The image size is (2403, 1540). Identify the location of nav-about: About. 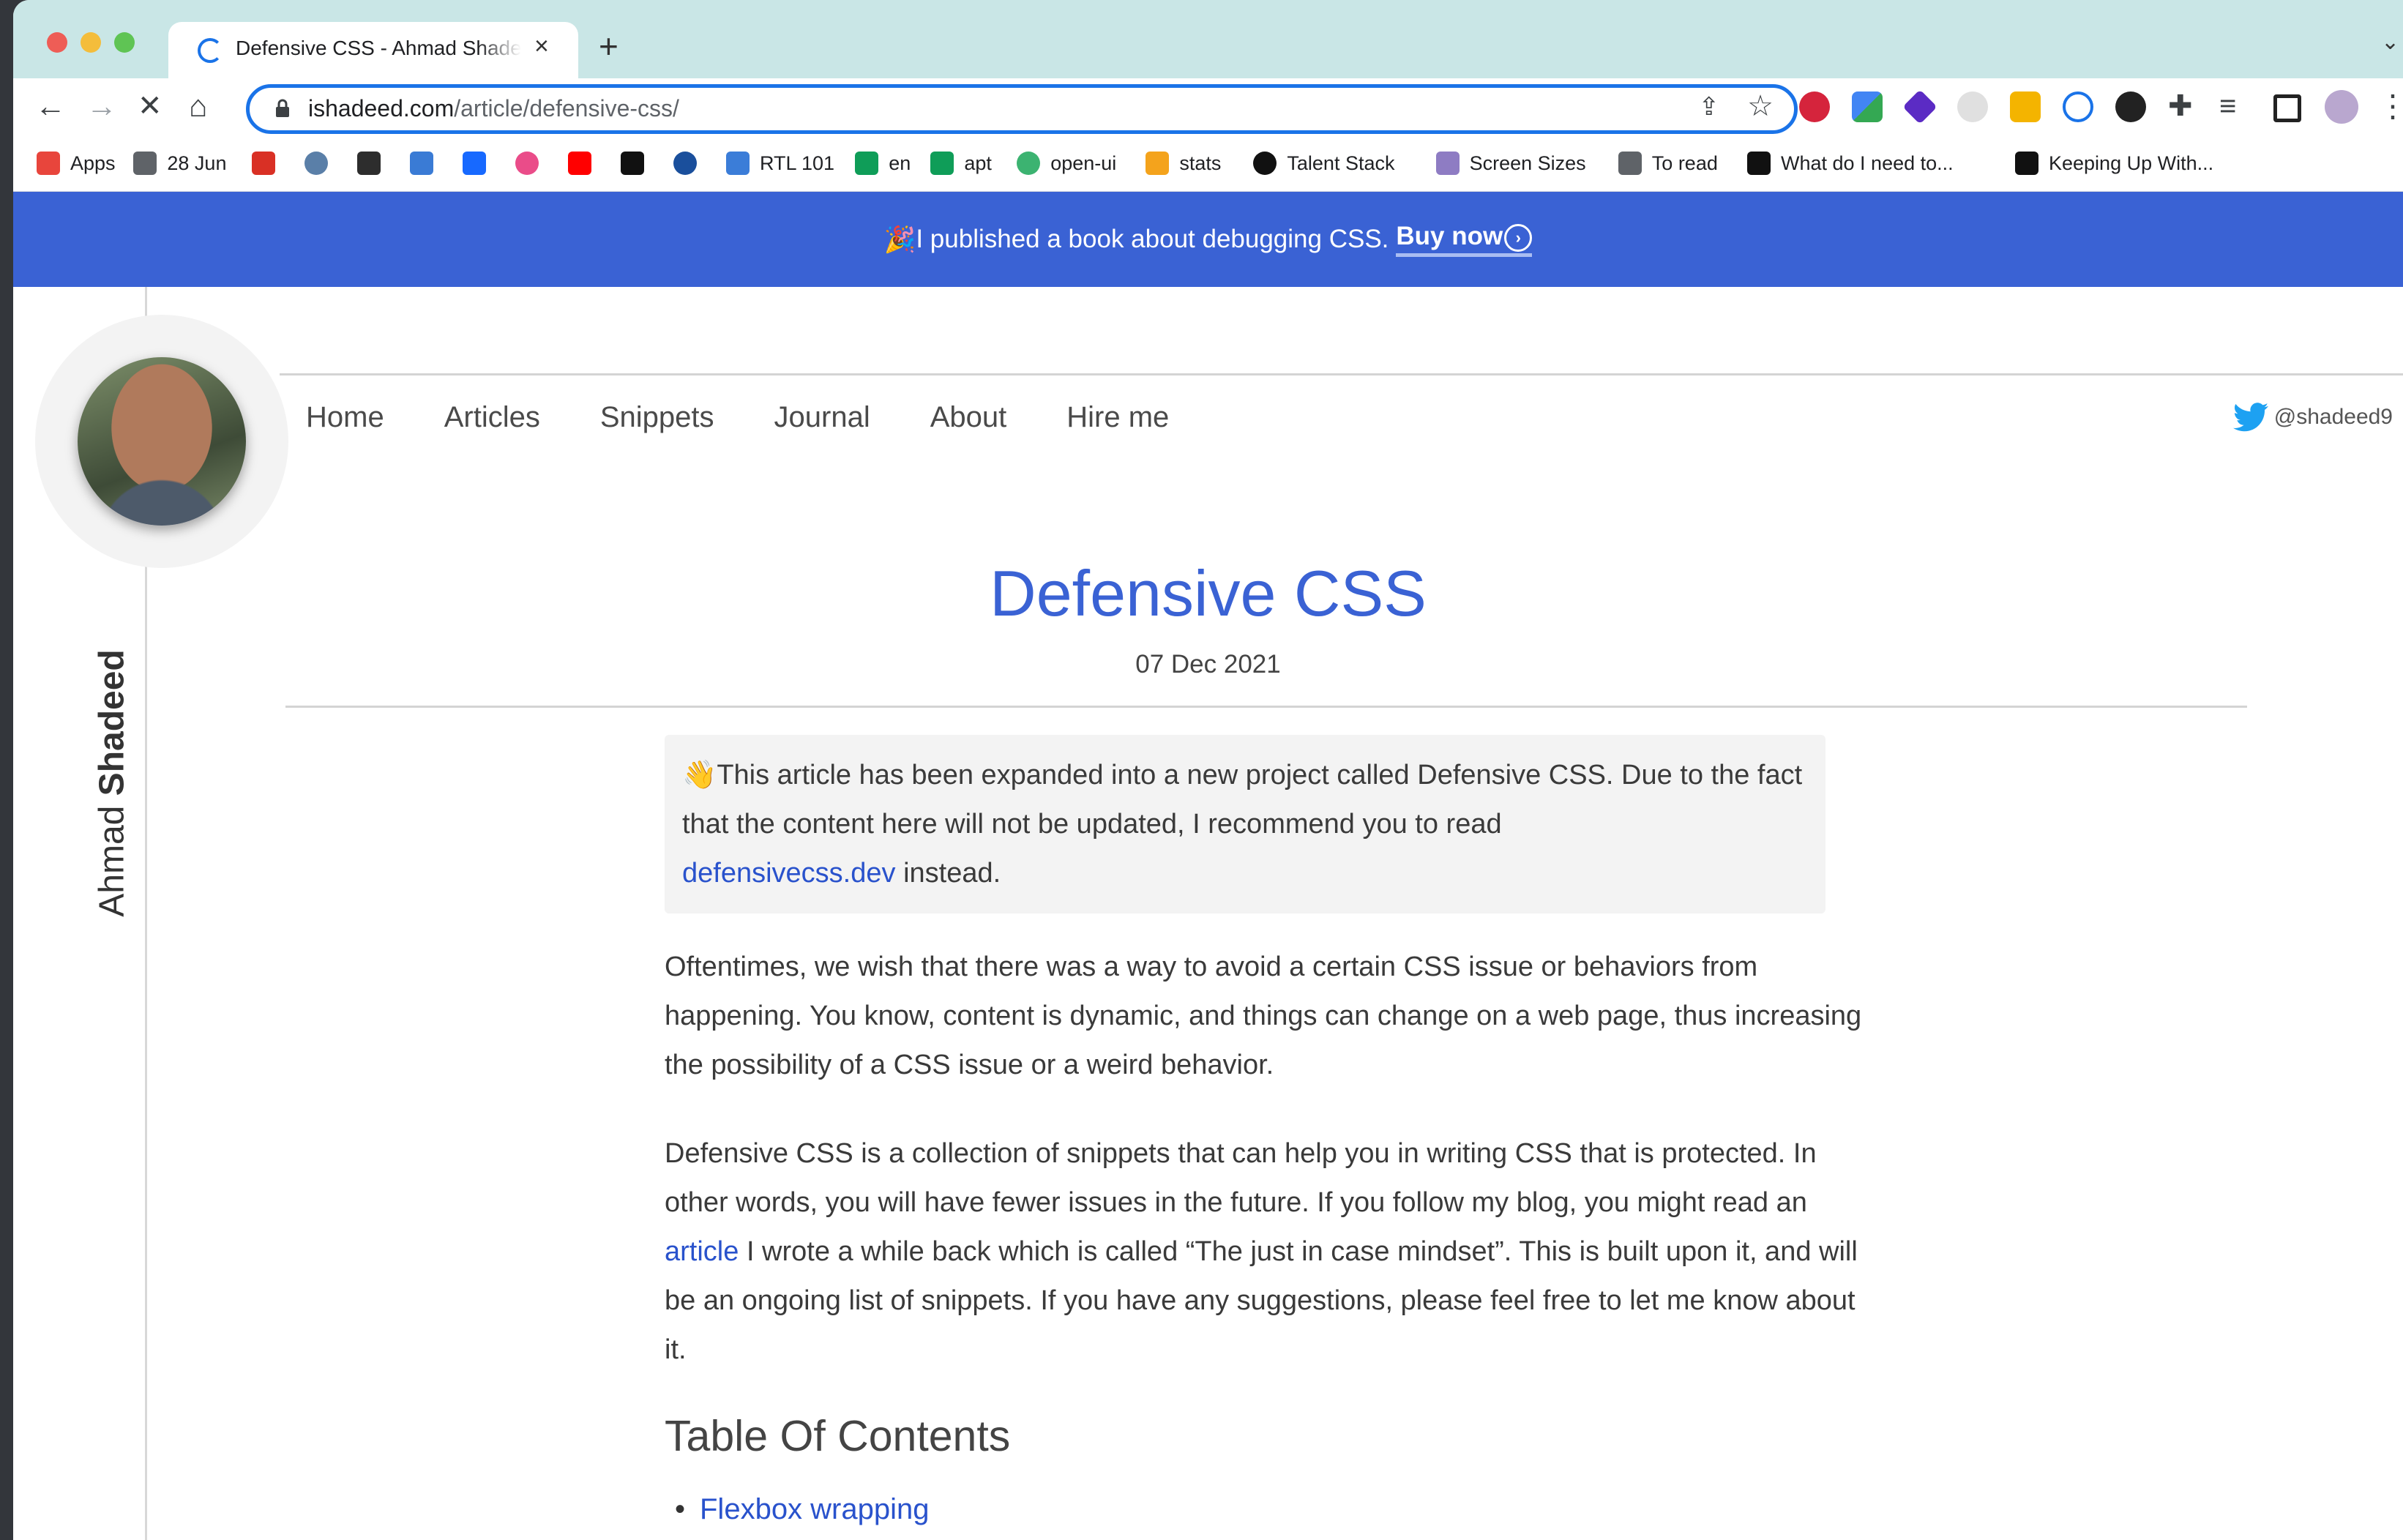
(969, 417).